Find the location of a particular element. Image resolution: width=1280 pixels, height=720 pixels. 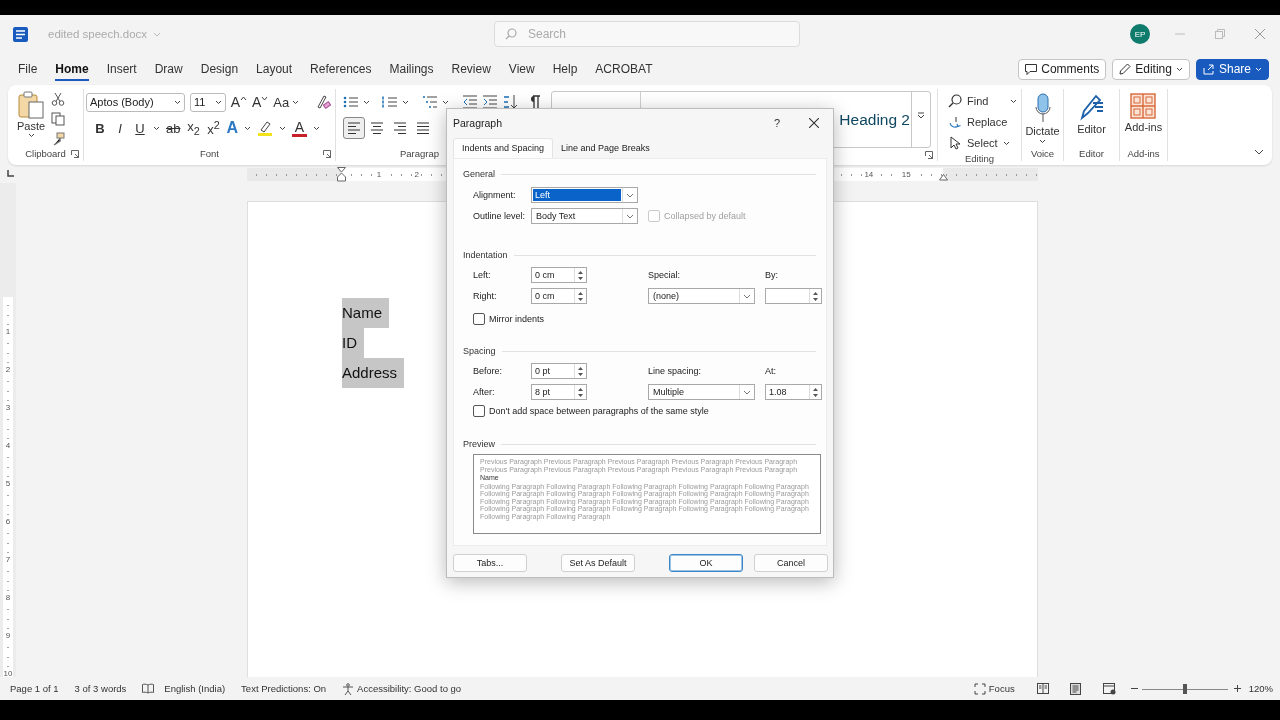

page-count: Page 1 of 1 is located at coordinates (34, 688).